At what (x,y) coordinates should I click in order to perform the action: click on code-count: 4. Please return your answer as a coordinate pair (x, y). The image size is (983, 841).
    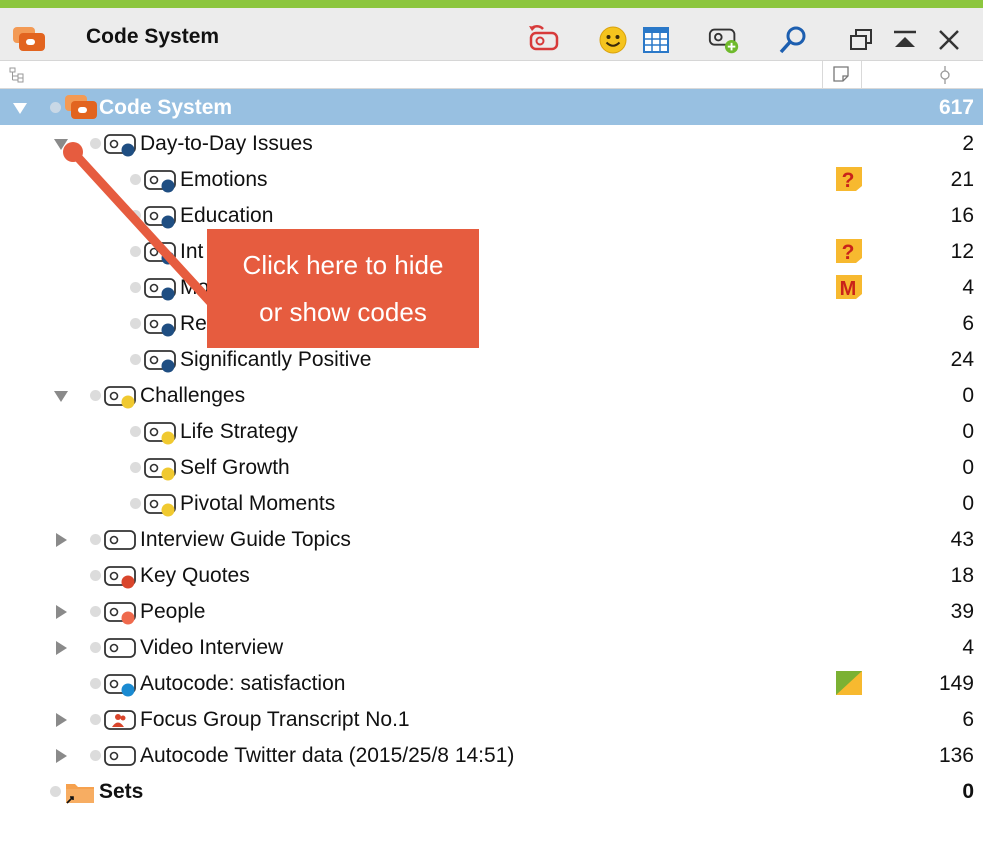
    Looking at the image, I should click on (968, 647).